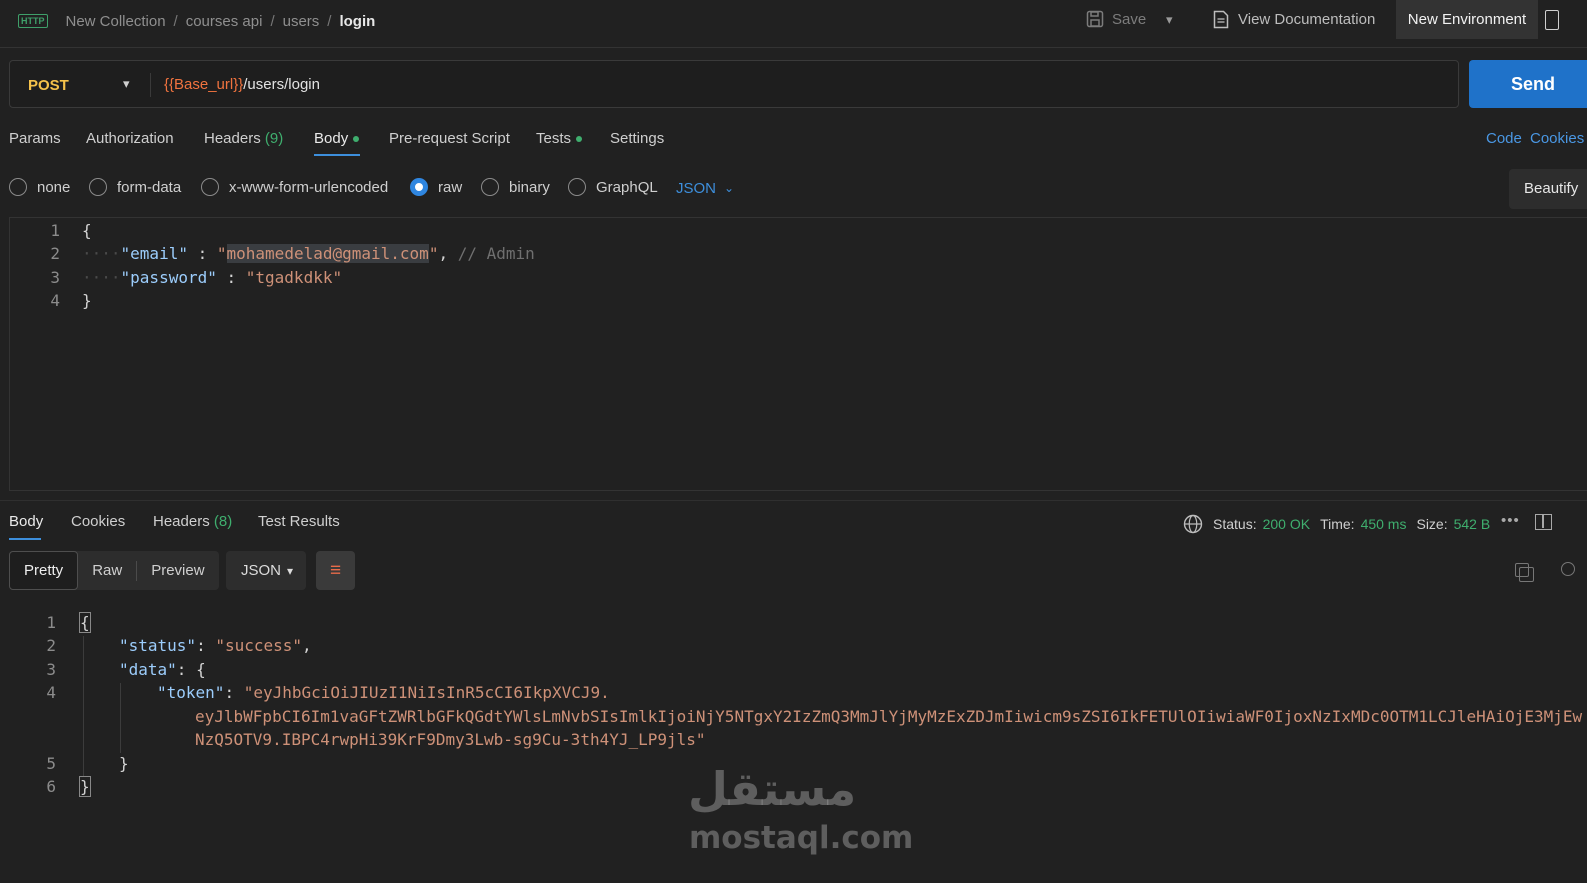  Describe the element at coordinates (734, 84) in the screenshot. I see `url-bar: POST ▾ {{Base_url}}/users/login` at that location.